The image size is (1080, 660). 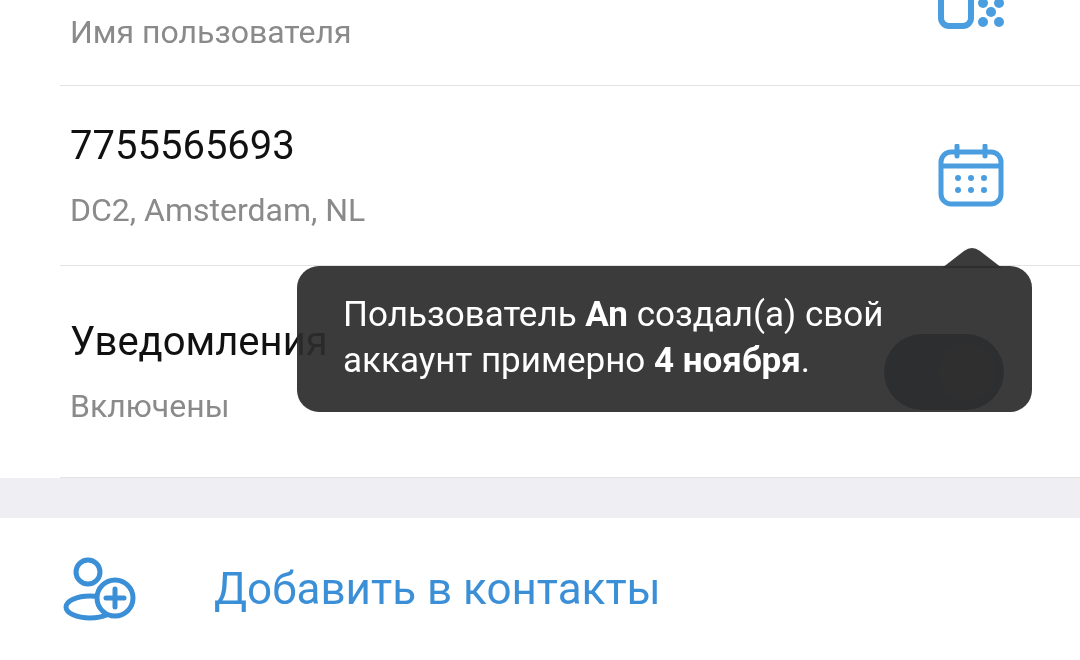 What do you see at coordinates (150, 406) in the screenshot?
I see `row-subtitle: Включены` at bounding box center [150, 406].